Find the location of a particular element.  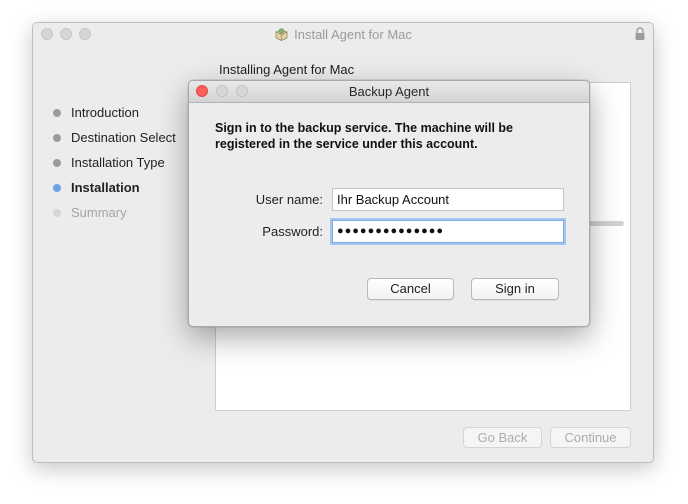

continue-button: Continue is located at coordinates (590, 437).